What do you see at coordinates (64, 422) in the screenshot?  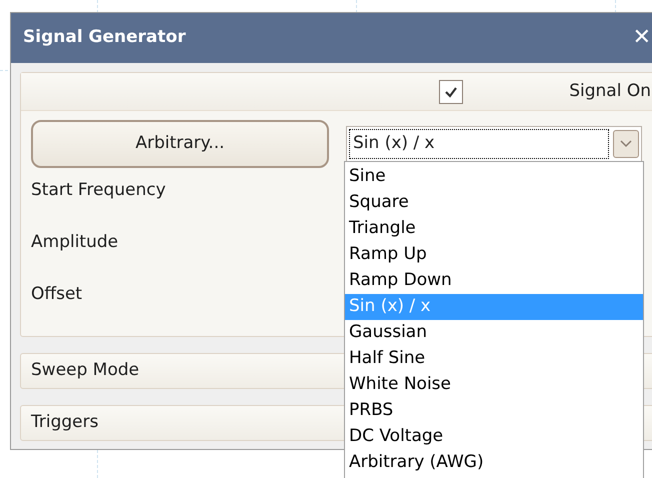 I see `section-title: Triggers` at bounding box center [64, 422].